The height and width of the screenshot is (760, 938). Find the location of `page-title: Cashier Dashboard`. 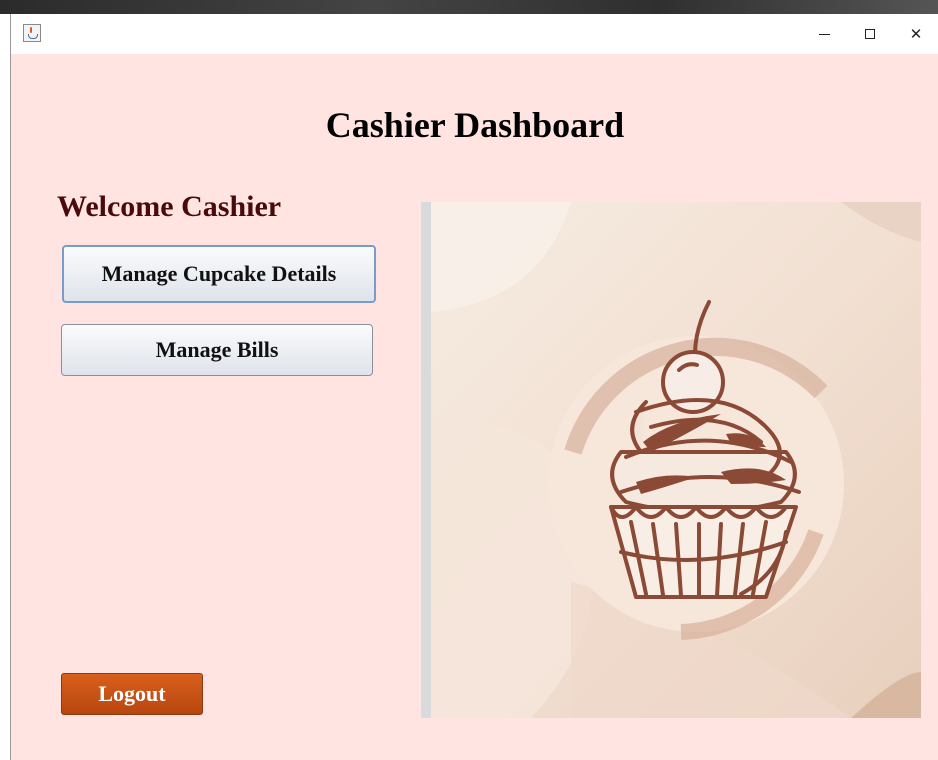

page-title: Cashier Dashboard is located at coordinates (475, 125).